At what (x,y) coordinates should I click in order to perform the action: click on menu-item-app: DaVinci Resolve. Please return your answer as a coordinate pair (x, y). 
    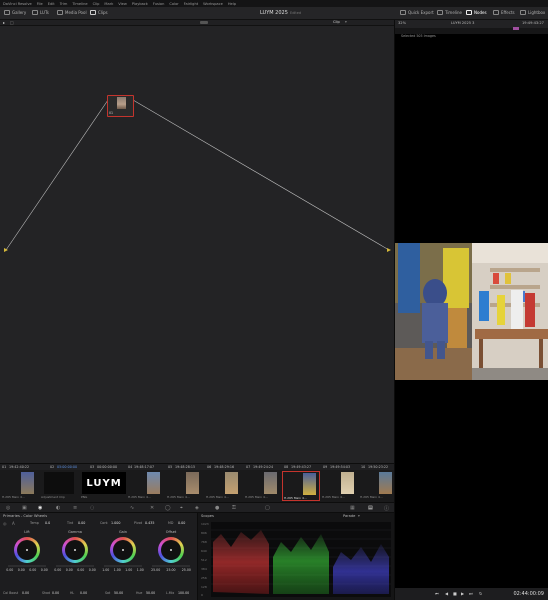
    Looking at the image, I should click on (17, 4).